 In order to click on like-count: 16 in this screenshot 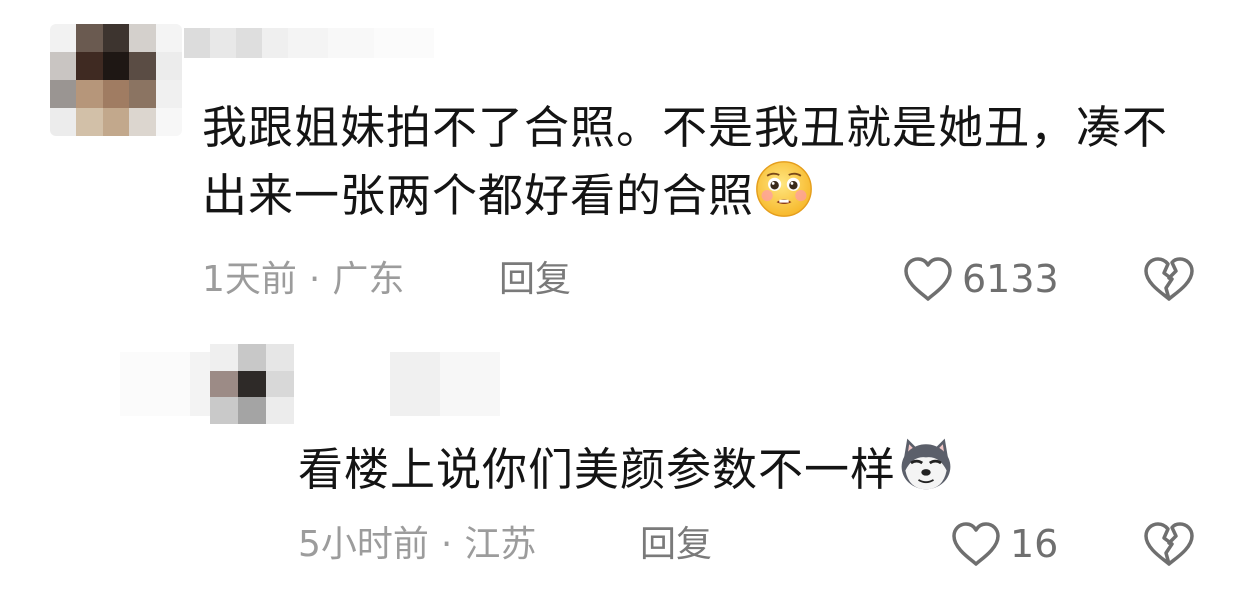, I will do `click(1034, 544)`.